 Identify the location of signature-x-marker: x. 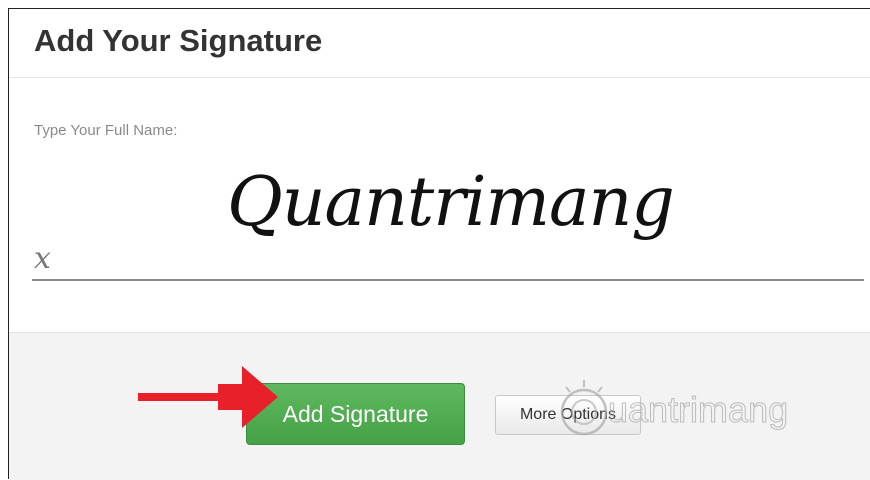
(42, 258).